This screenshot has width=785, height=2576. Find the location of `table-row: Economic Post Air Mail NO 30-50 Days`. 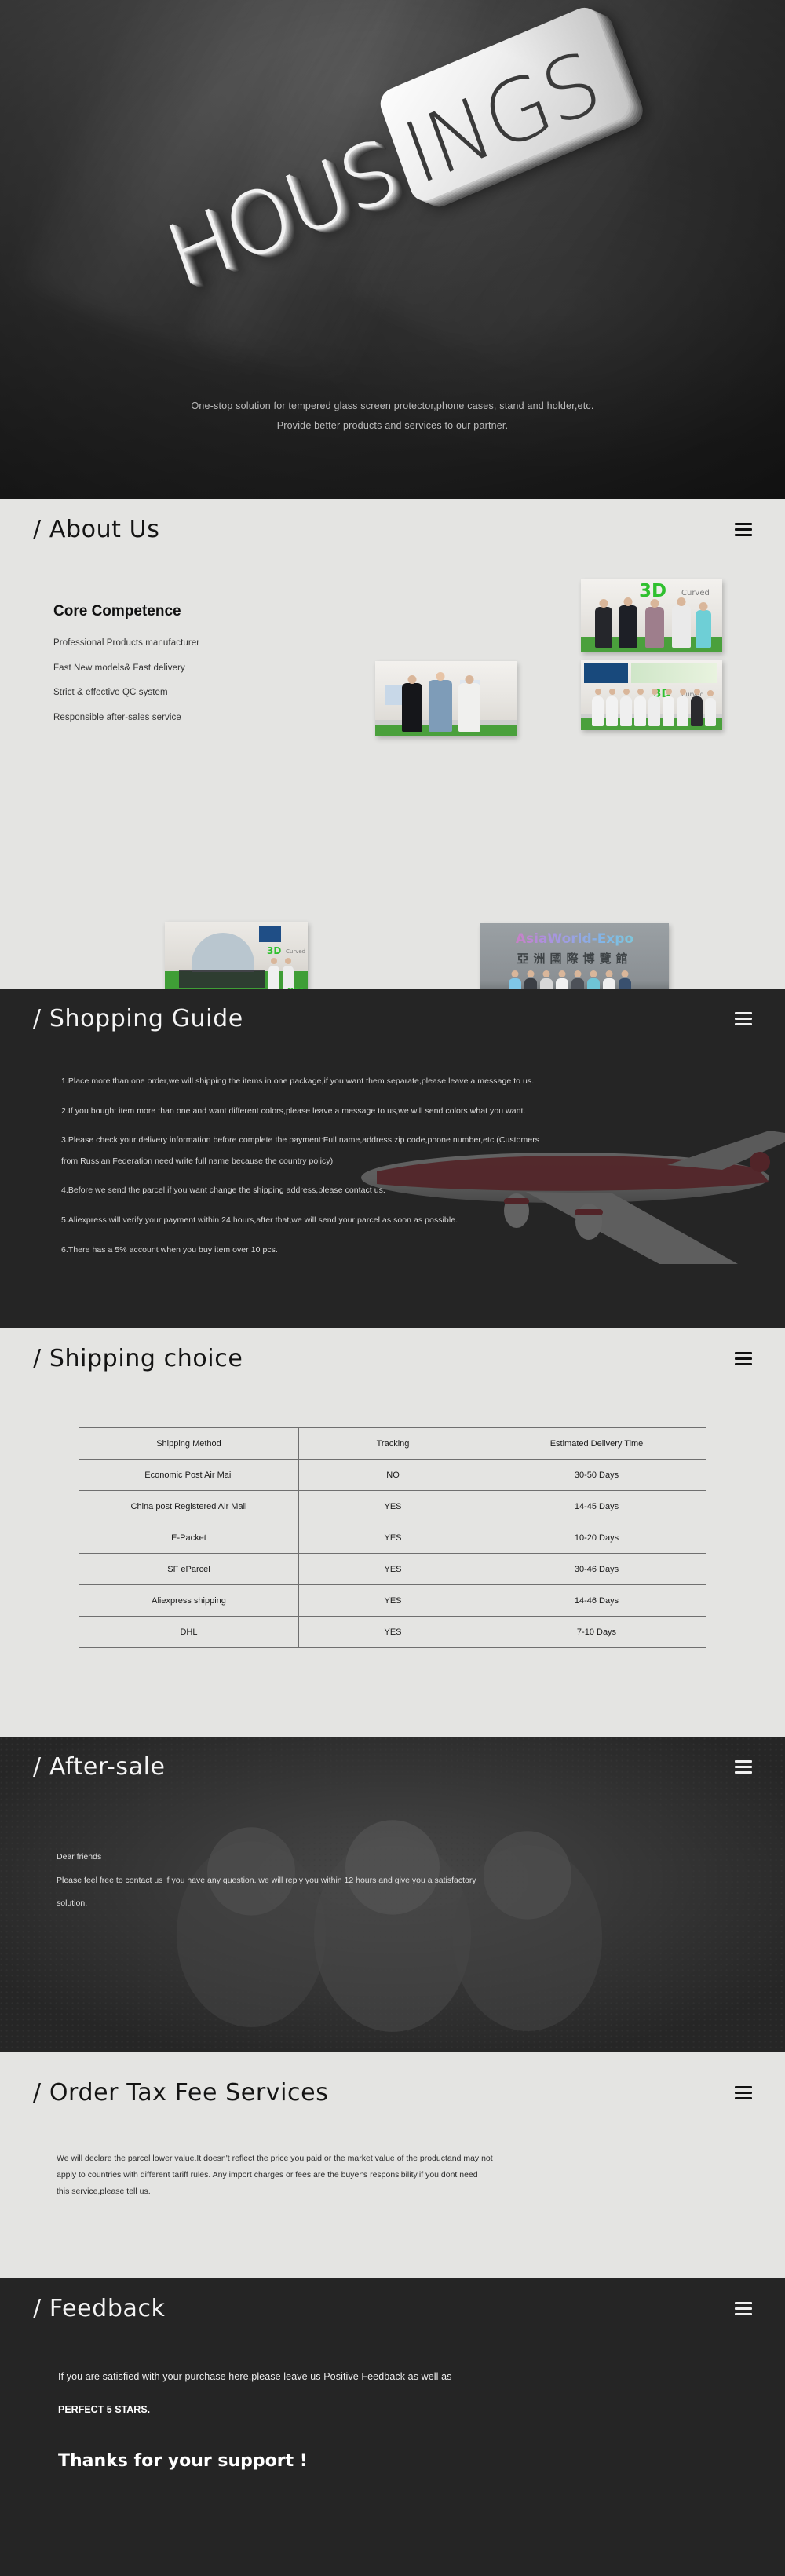

table-row: Economic Post Air Mail NO 30-50 Days is located at coordinates (392, 1475).